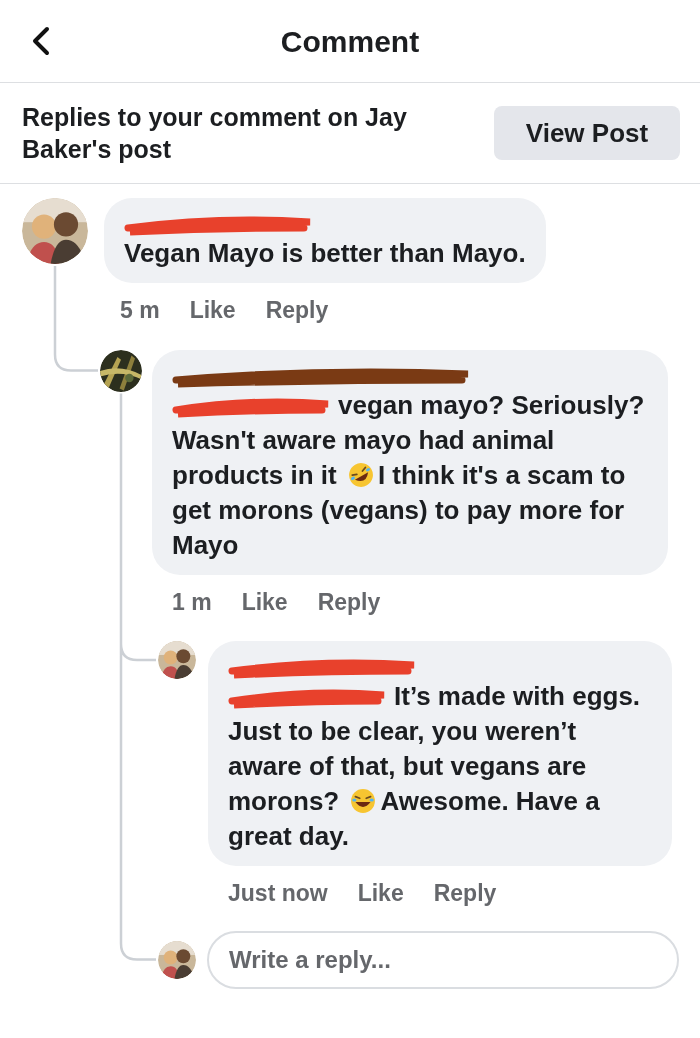 The height and width of the screenshot is (1038, 700). Describe the element at coordinates (409, 475) in the screenshot. I see `comment-text: vegan mayo? Seriously? Wasn't aware mayo had animal products in it I think it's a scam to get morons (vegans) to pay more for Mayo` at that location.